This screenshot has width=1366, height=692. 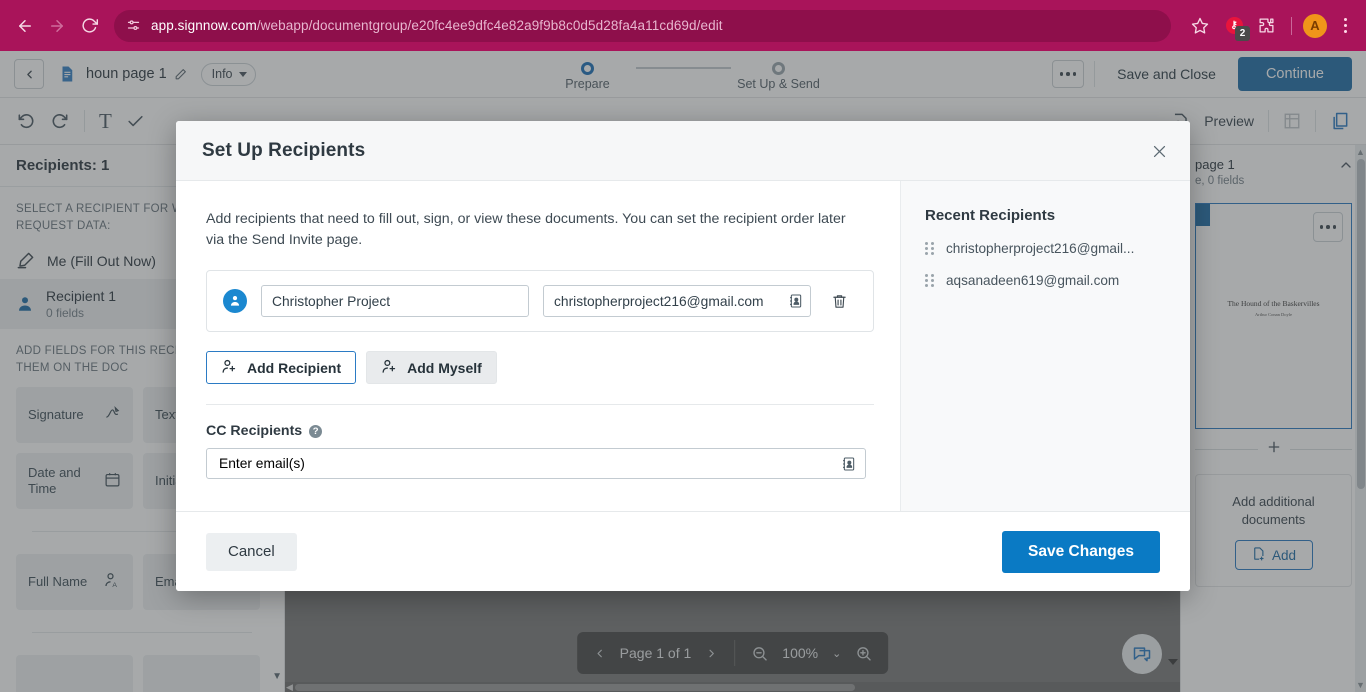 I want to click on recent-recipients-title: Recent Recipients, so click(x=990, y=215).